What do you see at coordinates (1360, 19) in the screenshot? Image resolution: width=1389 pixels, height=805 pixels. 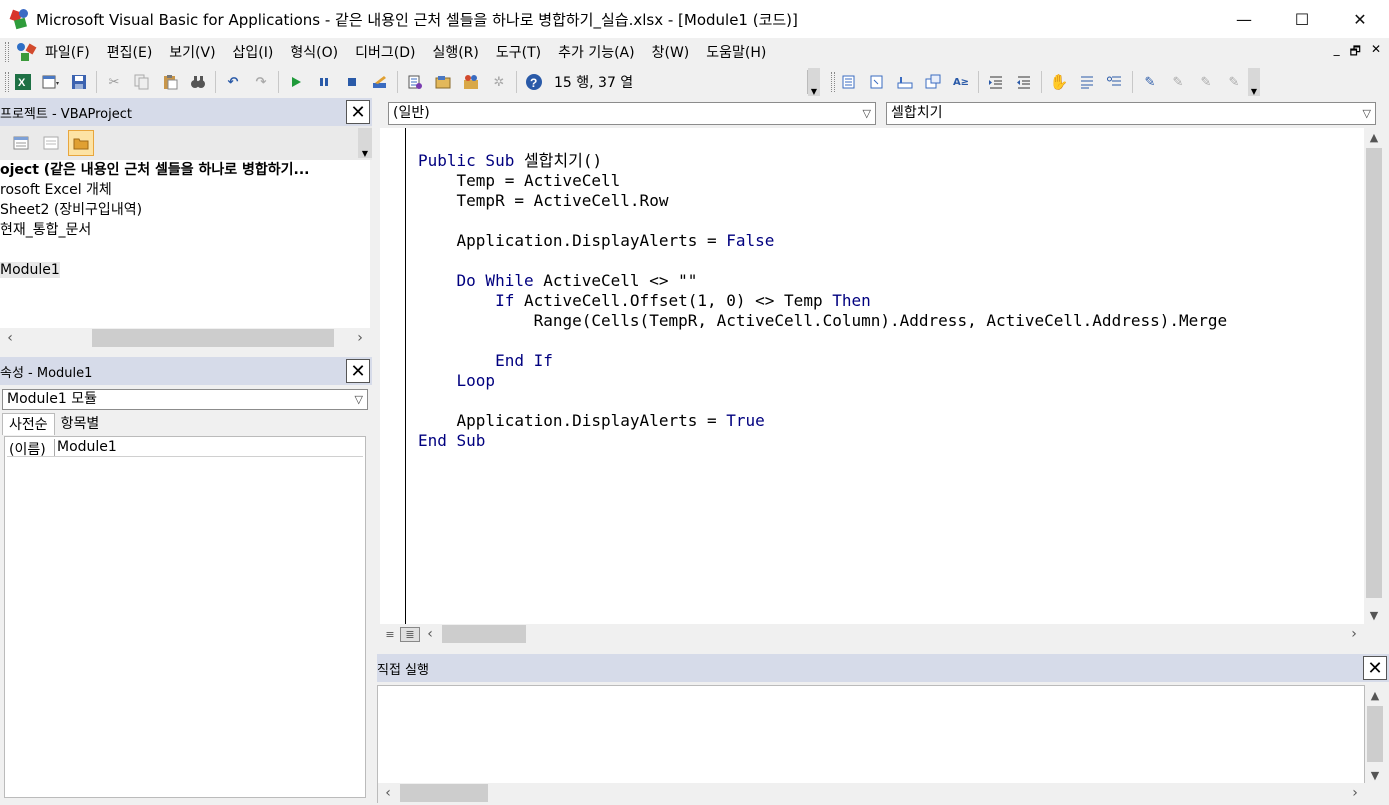 I see `close-window-button: ✕` at bounding box center [1360, 19].